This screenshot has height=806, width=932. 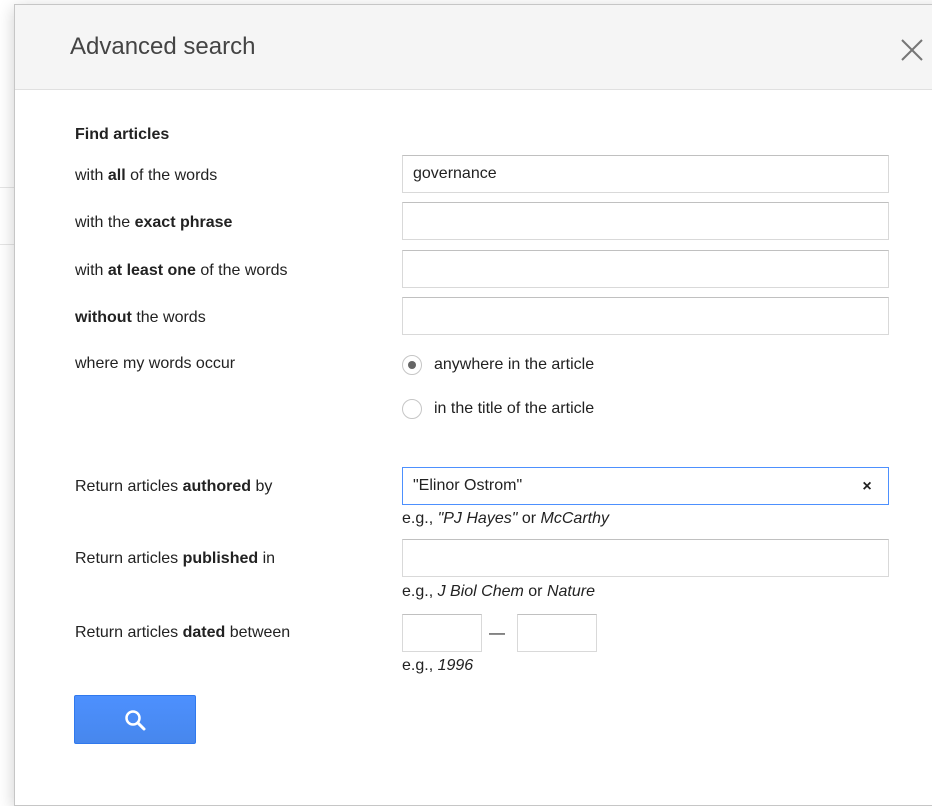 I want to click on exact-phrase-input, so click(x=645, y=221).